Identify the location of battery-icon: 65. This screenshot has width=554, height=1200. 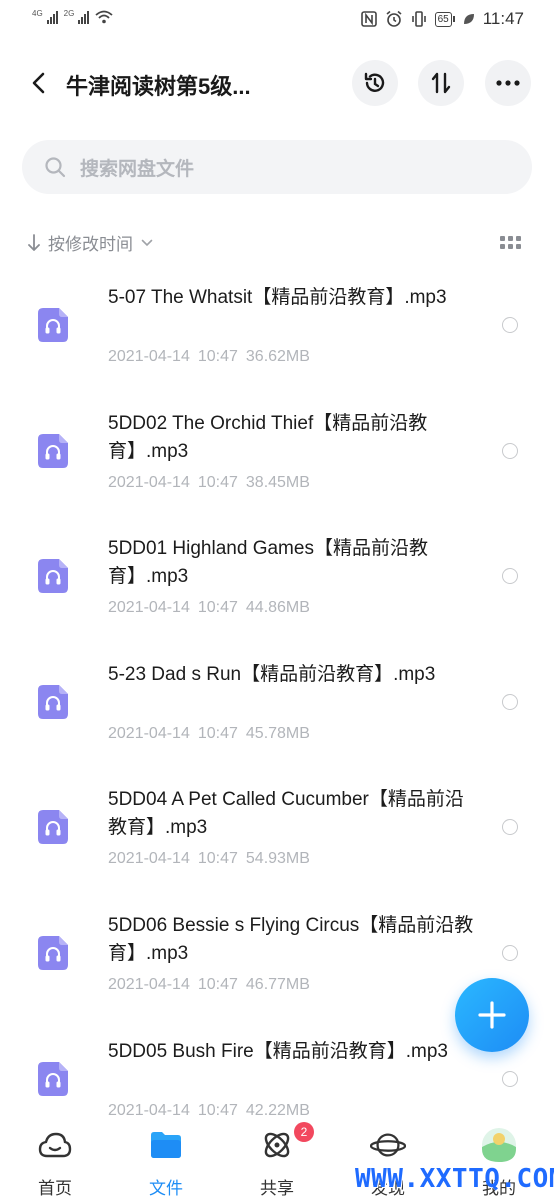
(444, 19).